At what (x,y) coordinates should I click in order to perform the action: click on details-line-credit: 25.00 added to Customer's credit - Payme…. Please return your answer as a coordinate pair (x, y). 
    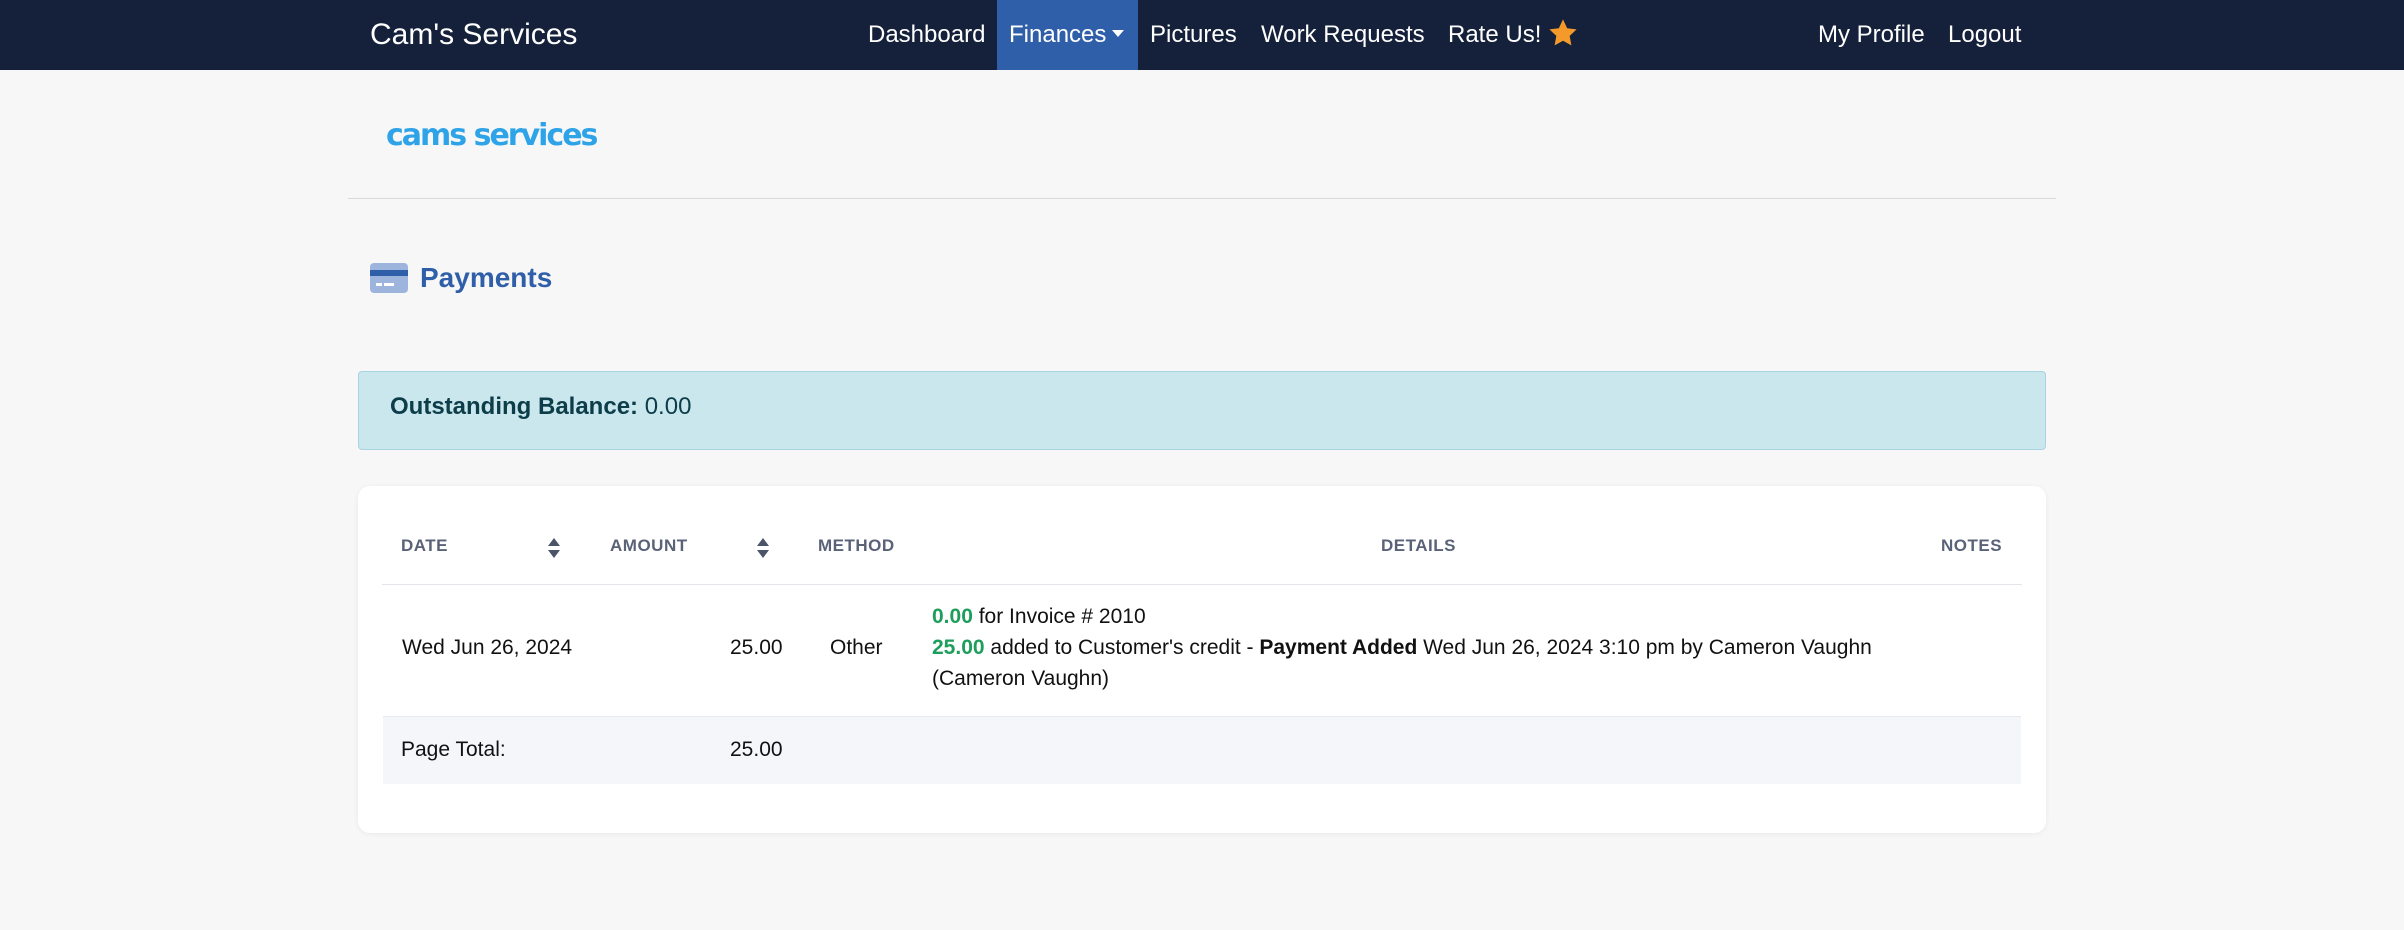
    Looking at the image, I should click on (1402, 648).